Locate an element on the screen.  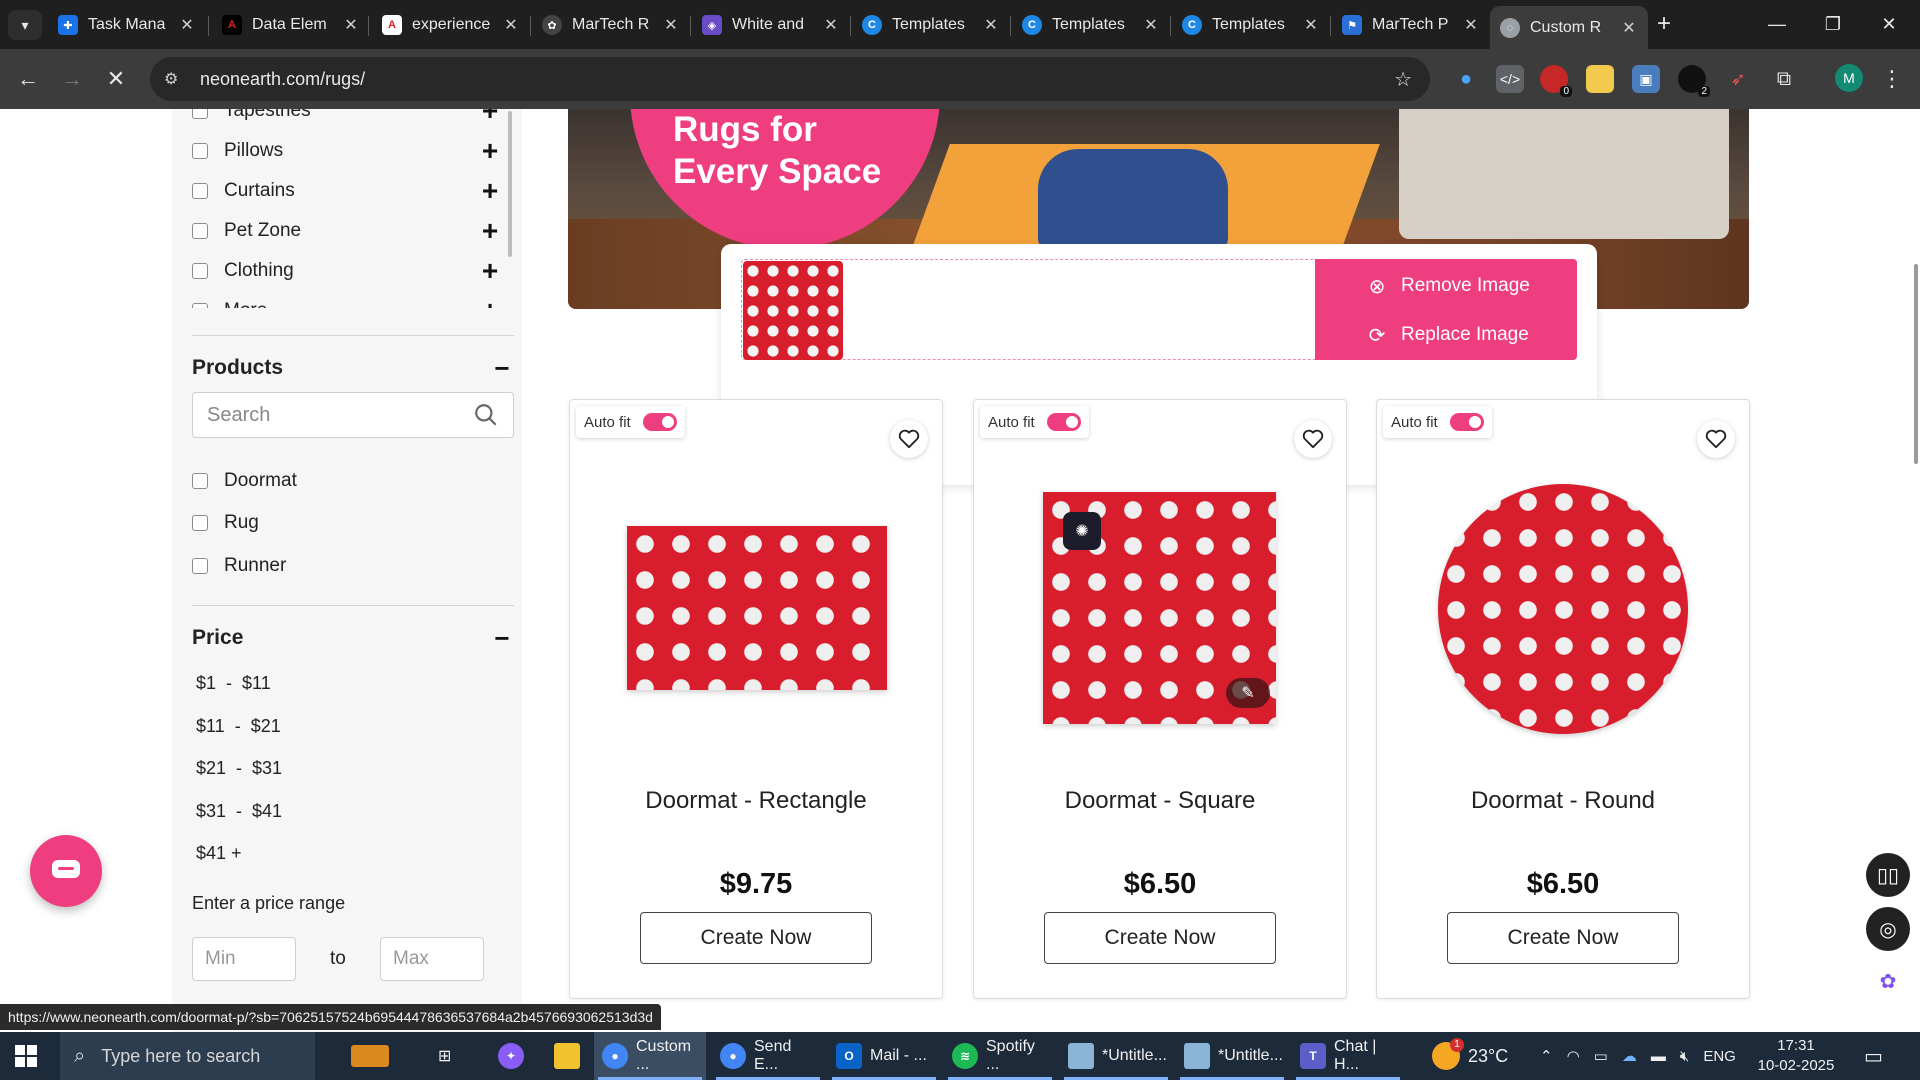
tab-custom-rugs: ◌ Custom R ✕ is located at coordinates (1569, 27).